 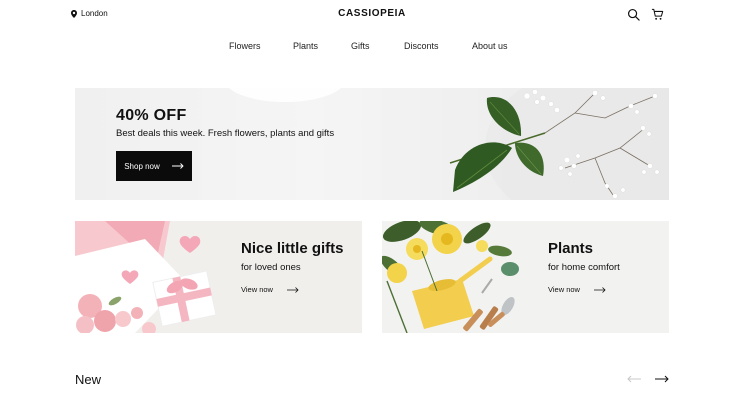 I want to click on nav-item-discounts: Disconts, so click(x=421, y=46).